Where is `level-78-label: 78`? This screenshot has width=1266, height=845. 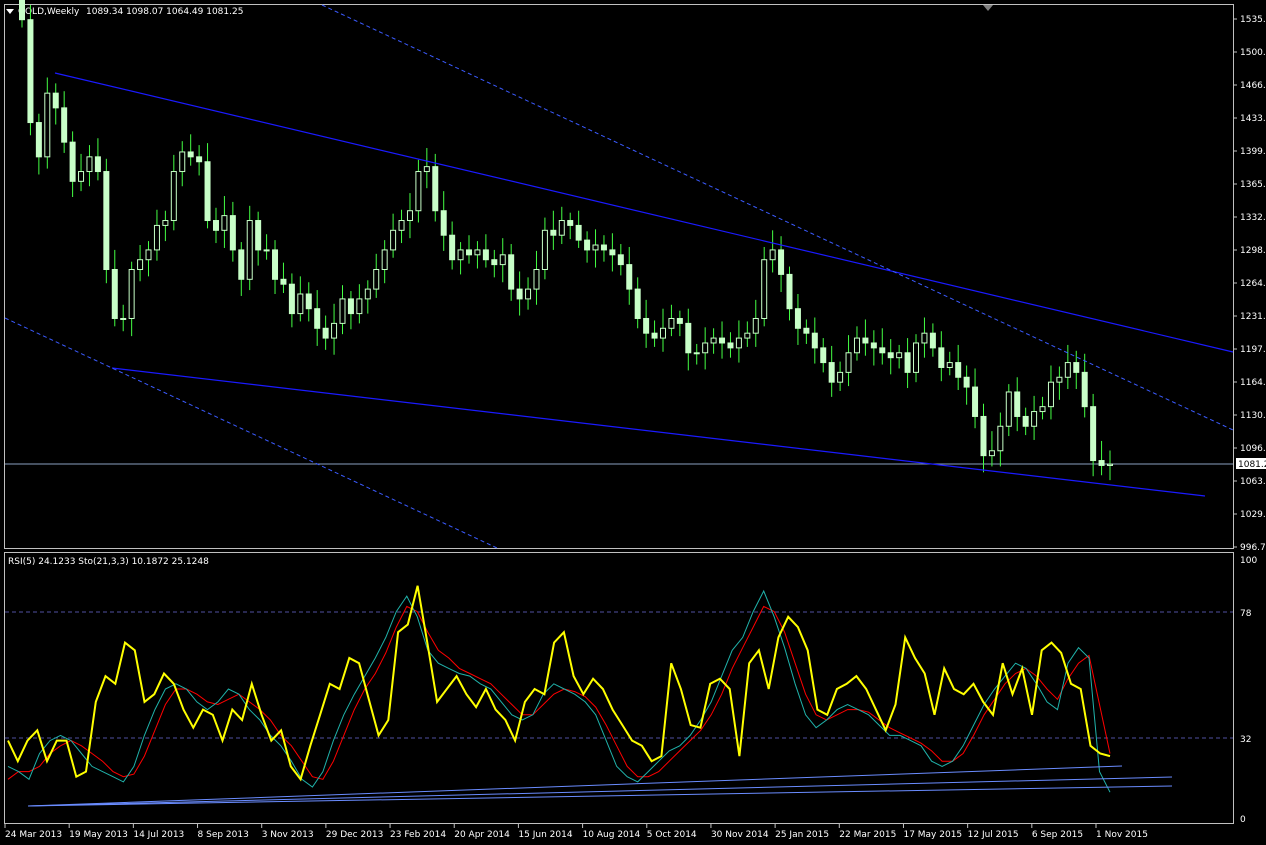 level-78-label: 78 is located at coordinates (1246, 614).